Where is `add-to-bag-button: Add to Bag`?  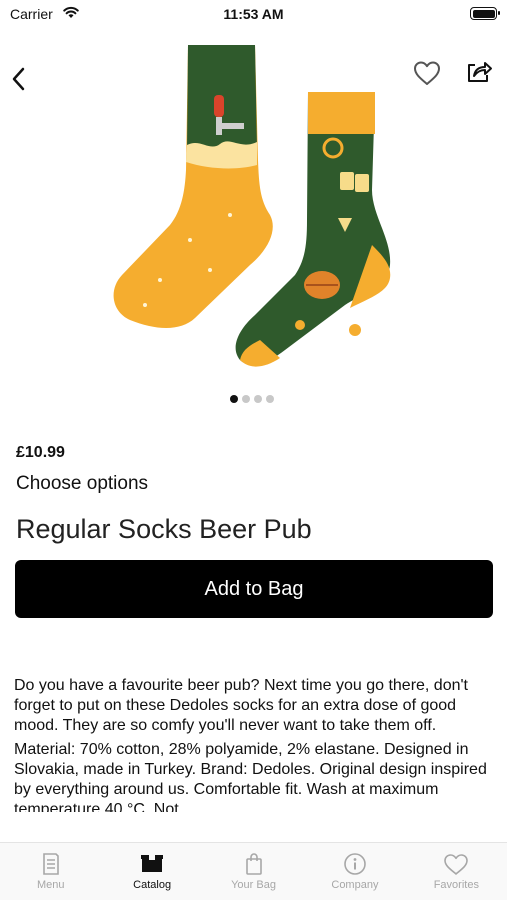
add-to-bag-button: Add to Bag is located at coordinates (254, 589).